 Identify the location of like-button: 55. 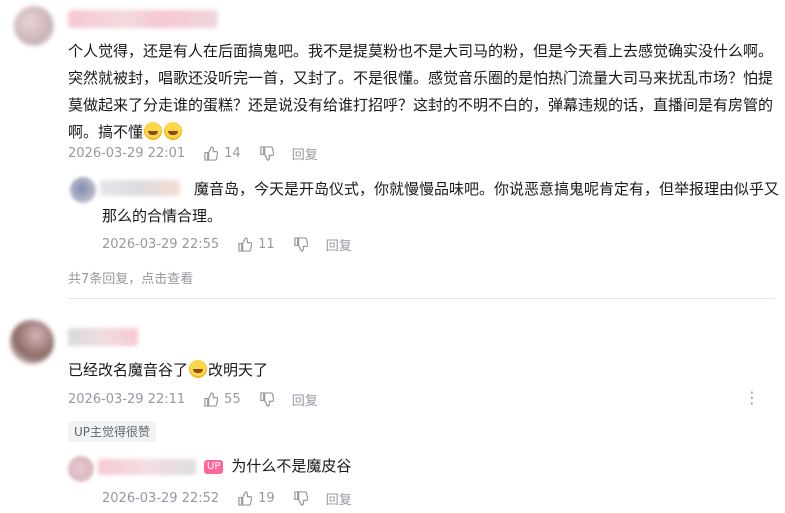
(222, 399).